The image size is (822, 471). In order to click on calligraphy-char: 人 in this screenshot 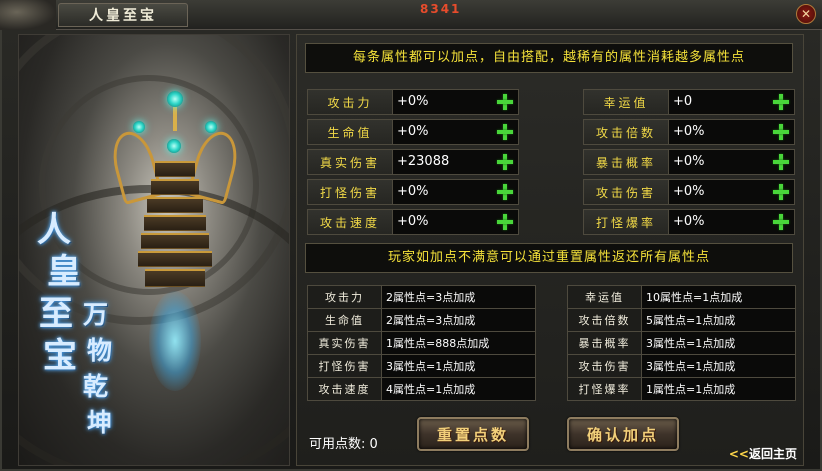, I will do `click(54, 230)`.